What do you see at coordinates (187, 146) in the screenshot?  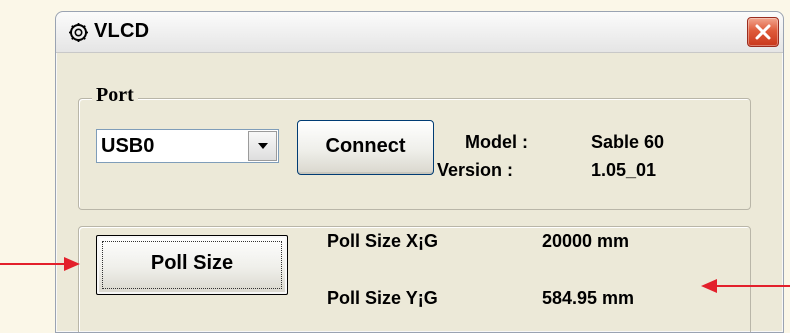 I see `port-select: USB0` at bounding box center [187, 146].